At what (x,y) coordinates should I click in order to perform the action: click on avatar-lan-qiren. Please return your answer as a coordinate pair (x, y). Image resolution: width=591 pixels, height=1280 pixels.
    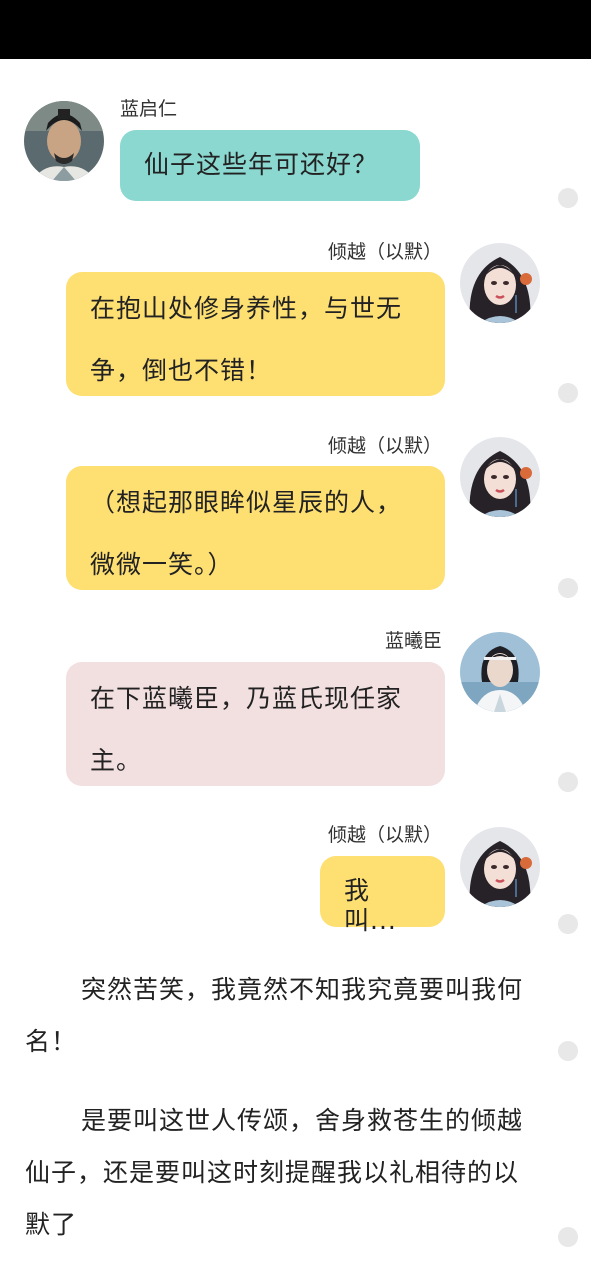
    Looking at the image, I should click on (64, 141).